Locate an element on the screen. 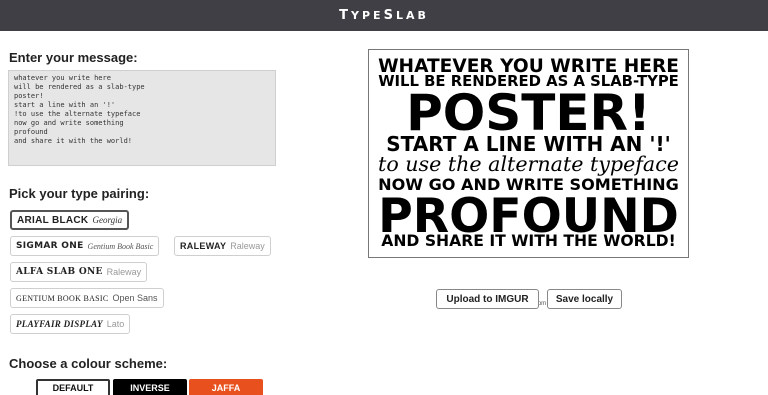  pairing-primary: PLAYFAIR DISPLAY is located at coordinates (59, 324).